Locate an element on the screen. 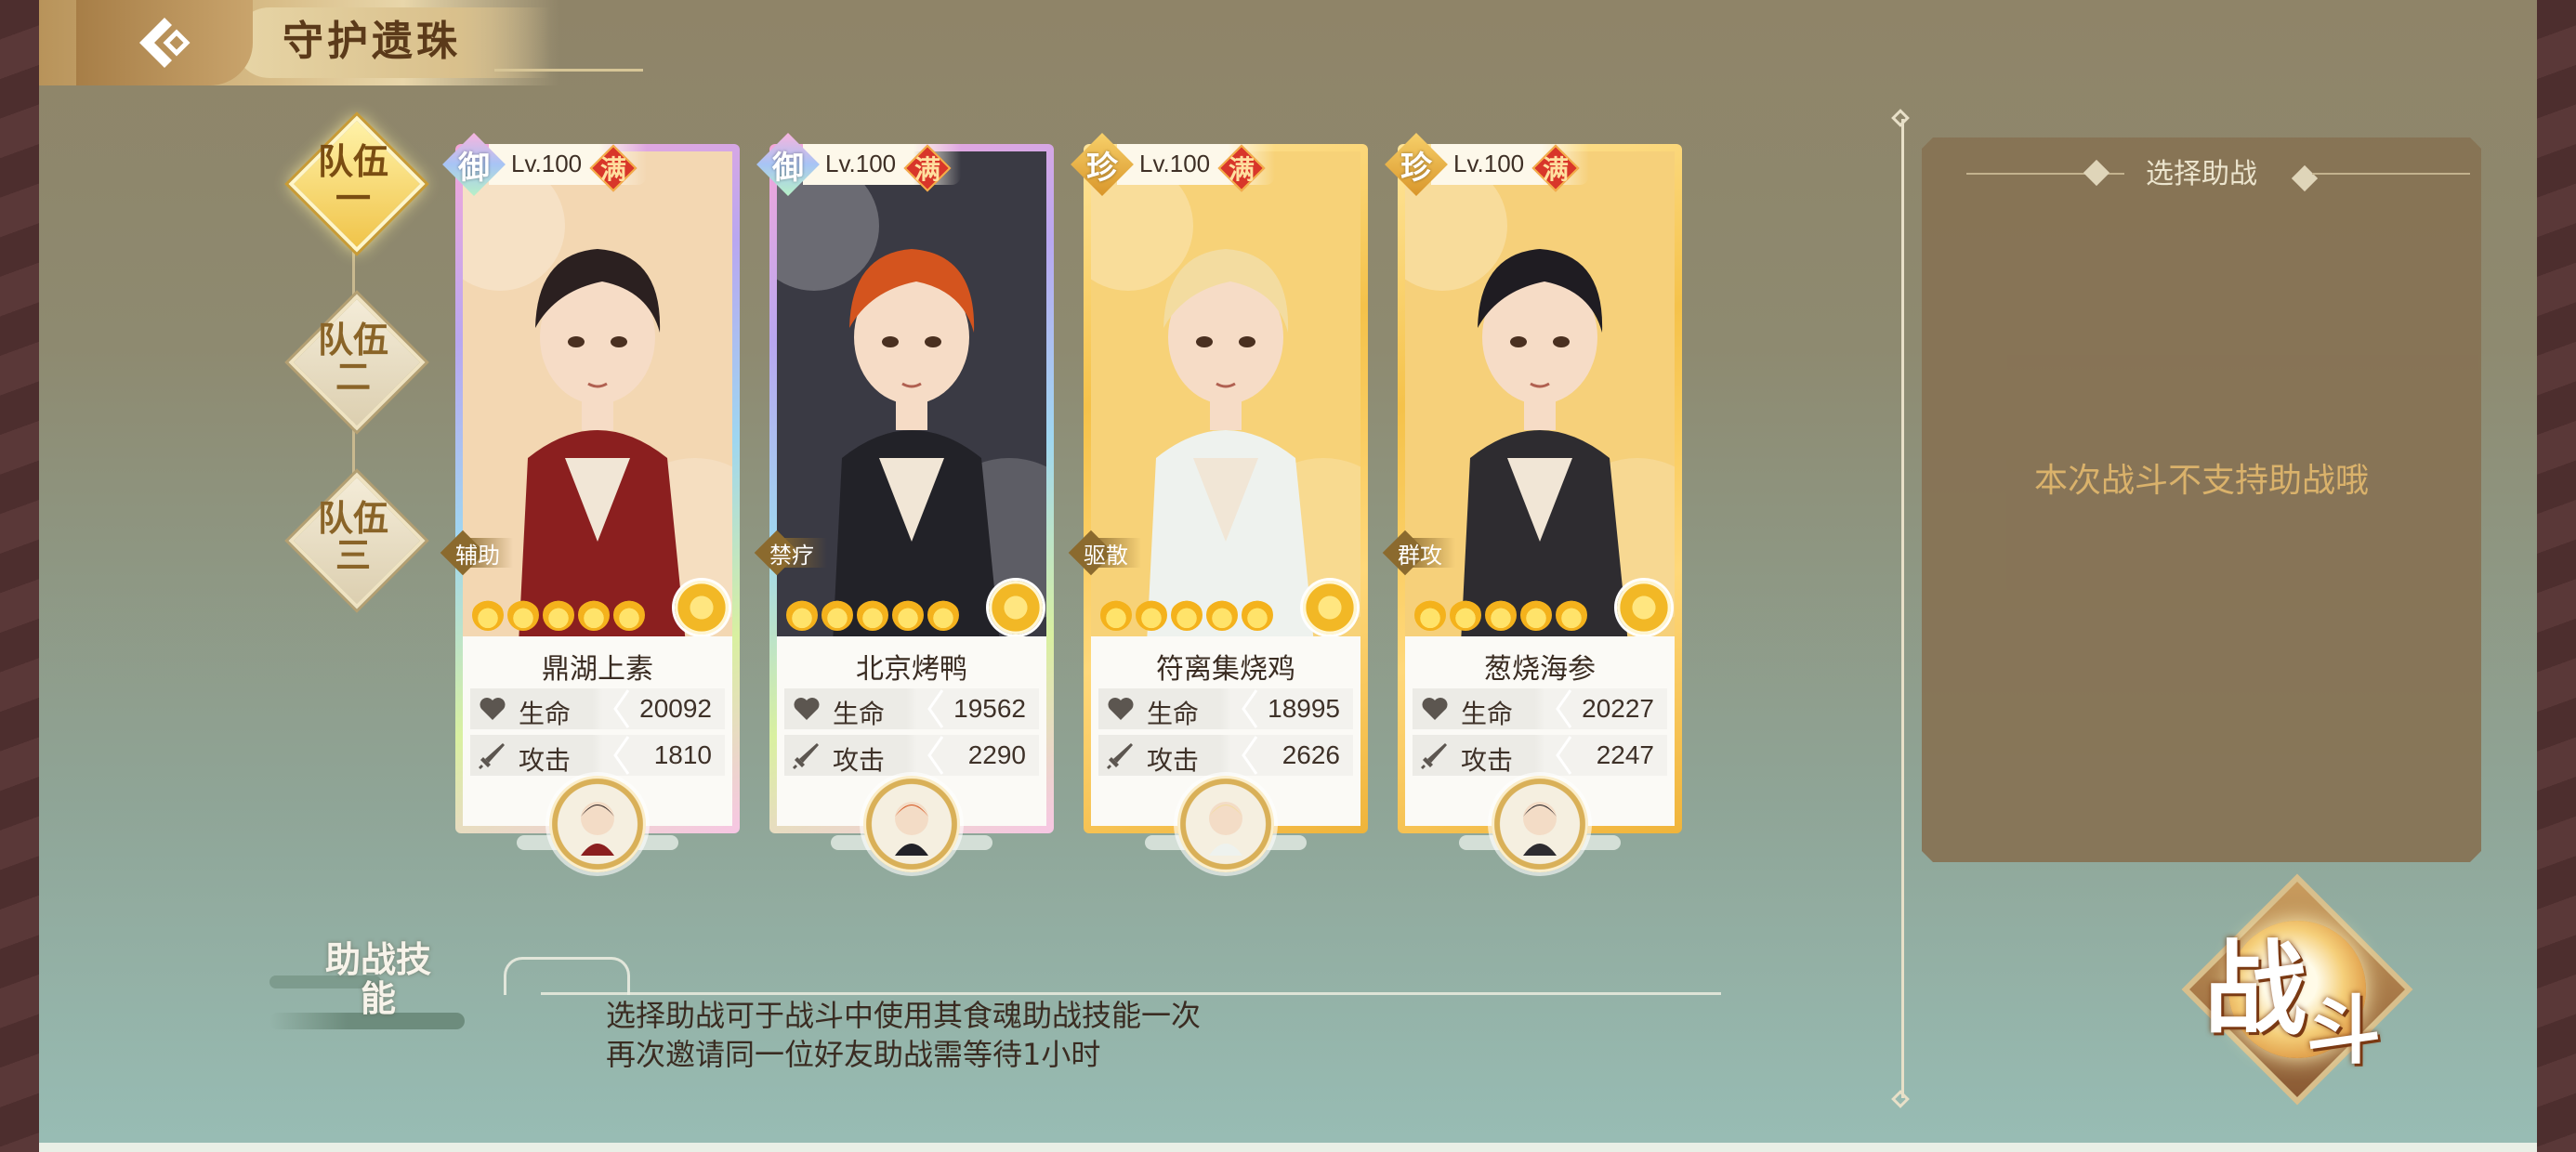 This screenshot has width=2576, height=1152. attack-value: 2290 is located at coordinates (996, 754).